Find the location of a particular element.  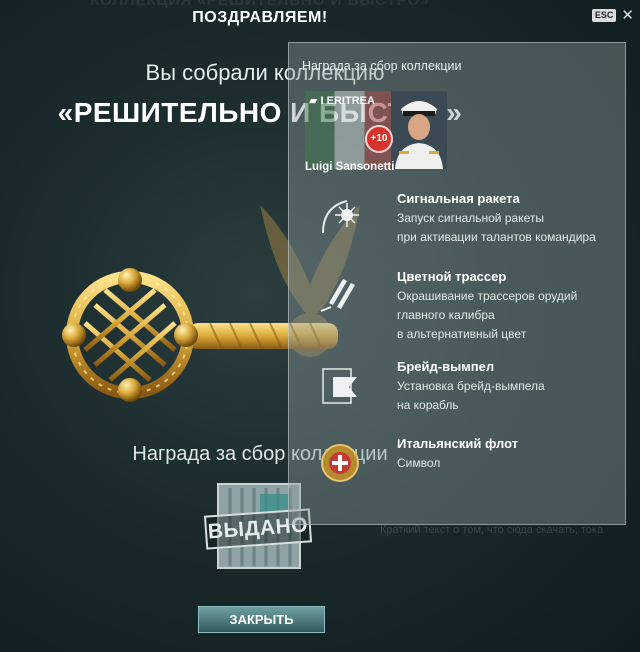

ship-class-icon: ▰ is located at coordinates (313, 101).